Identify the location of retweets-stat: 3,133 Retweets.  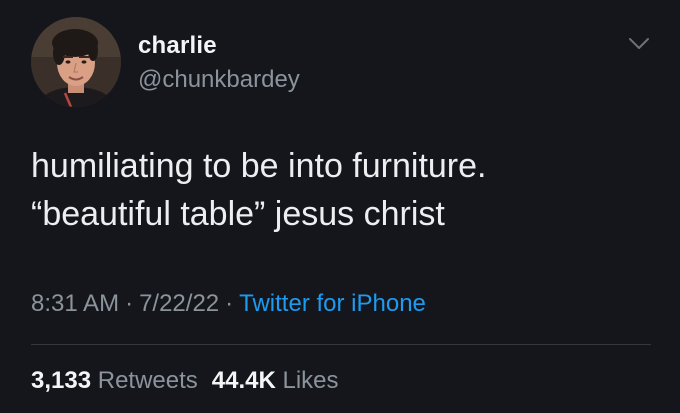
(114, 380).